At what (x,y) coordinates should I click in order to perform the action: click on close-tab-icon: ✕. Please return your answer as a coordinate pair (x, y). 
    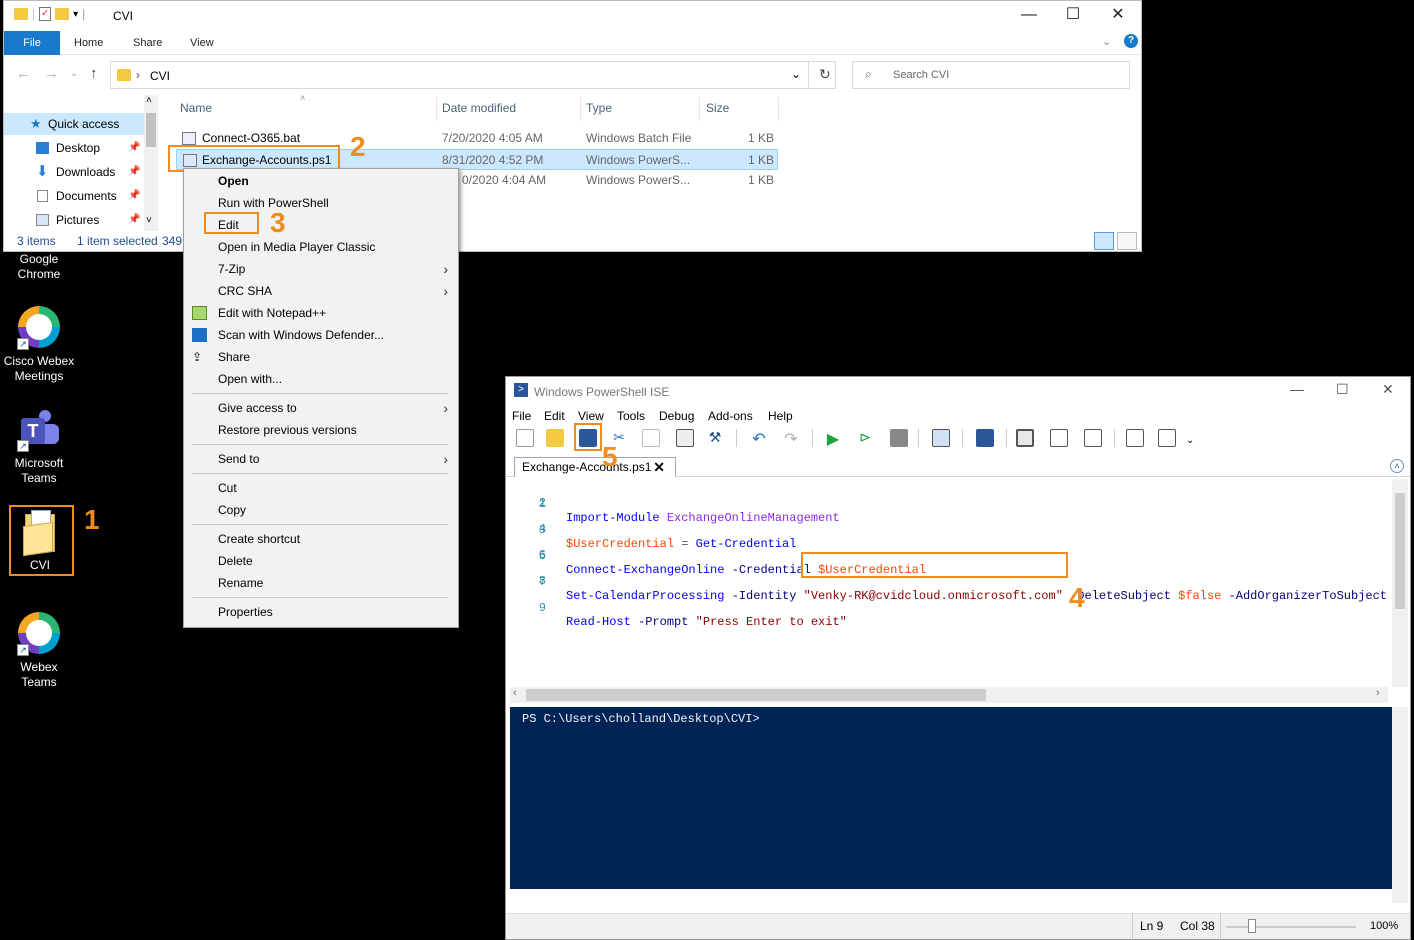
    Looking at the image, I should click on (659, 467).